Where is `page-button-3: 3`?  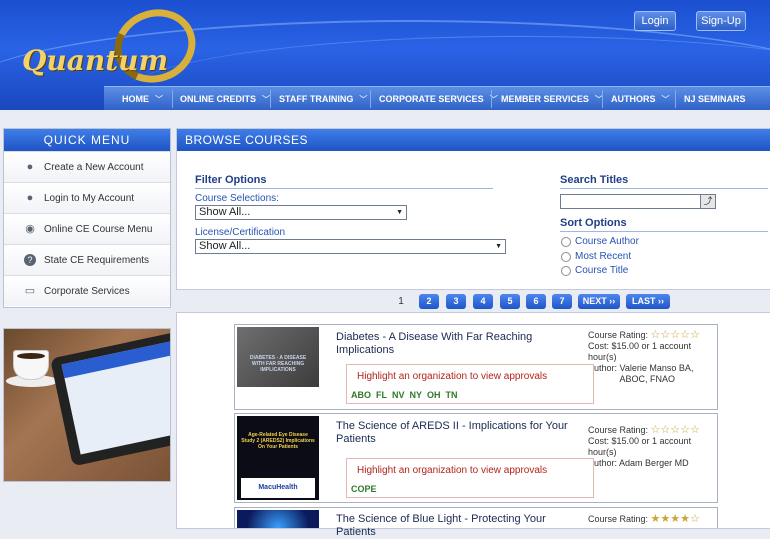
page-button-3: 3 is located at coordinates (456, 301).